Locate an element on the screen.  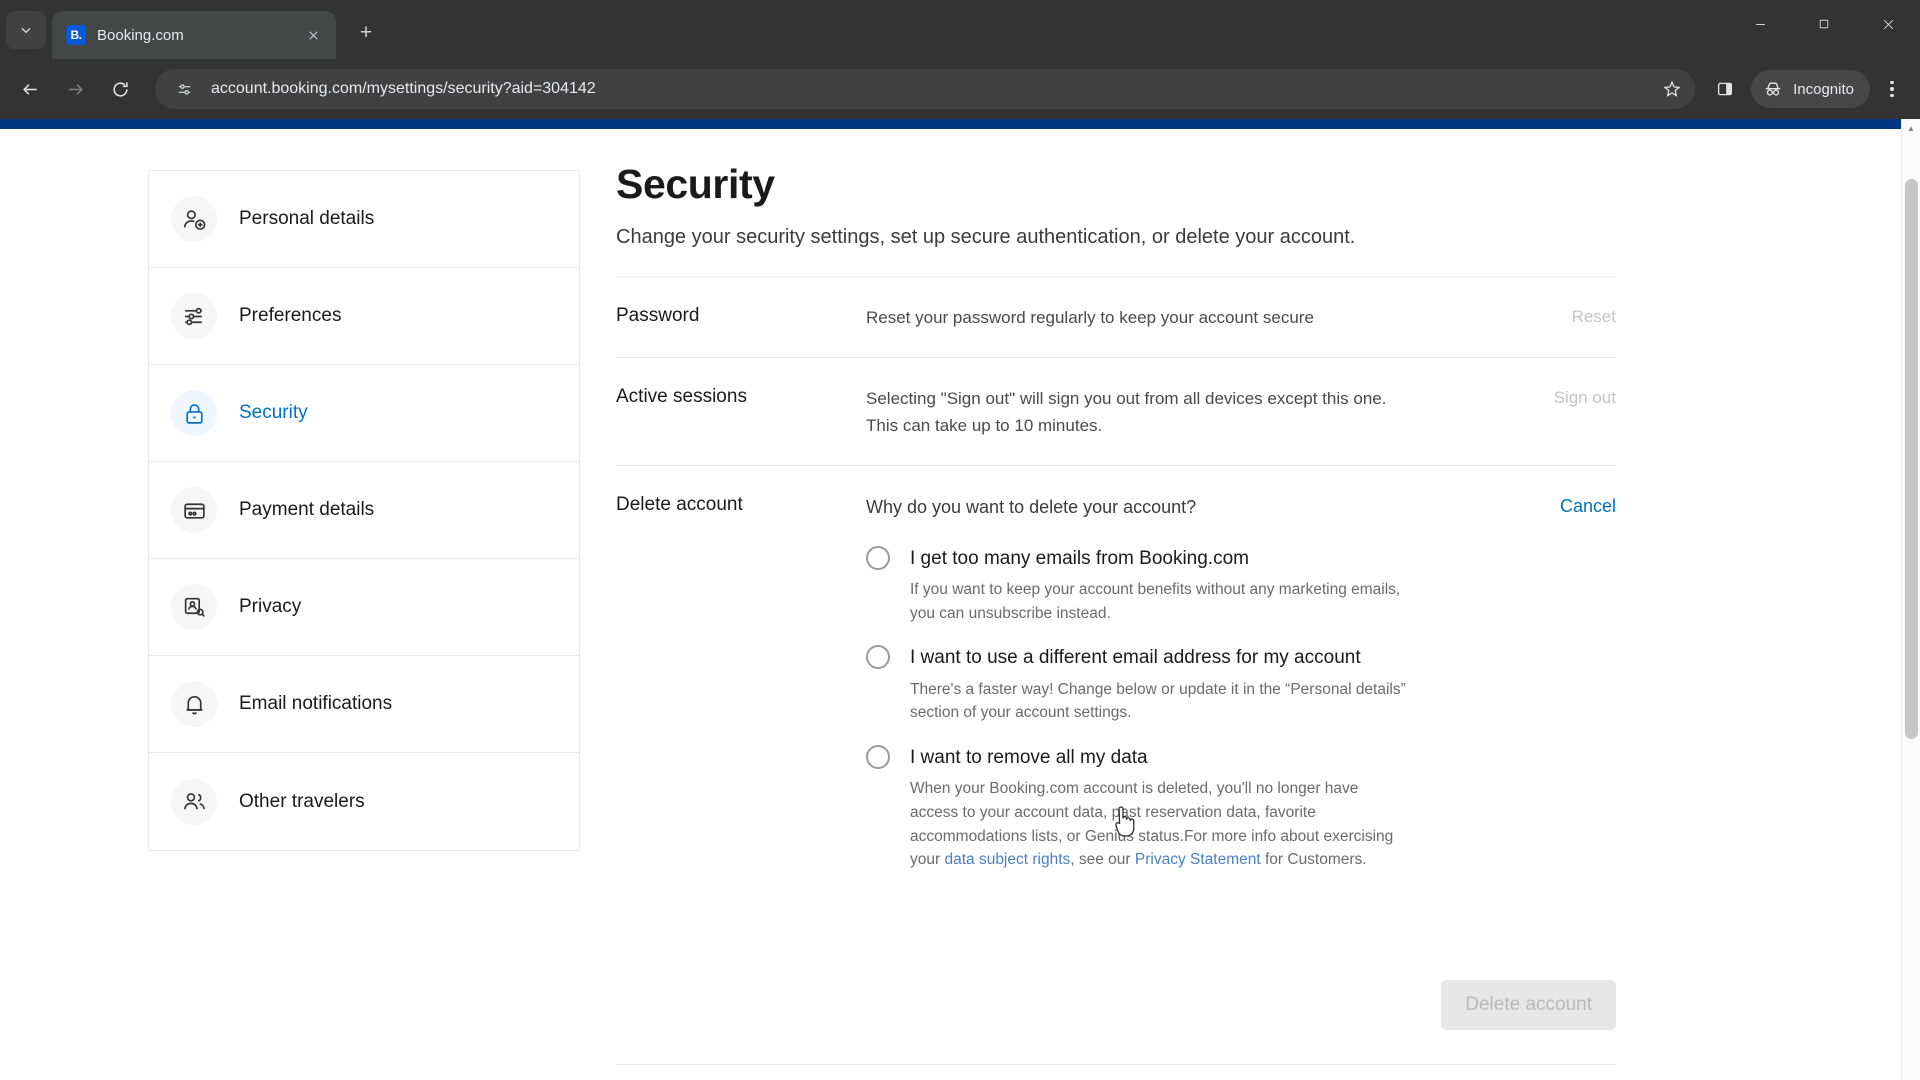
arrow-left-icon is located at coordinates (29, 89).